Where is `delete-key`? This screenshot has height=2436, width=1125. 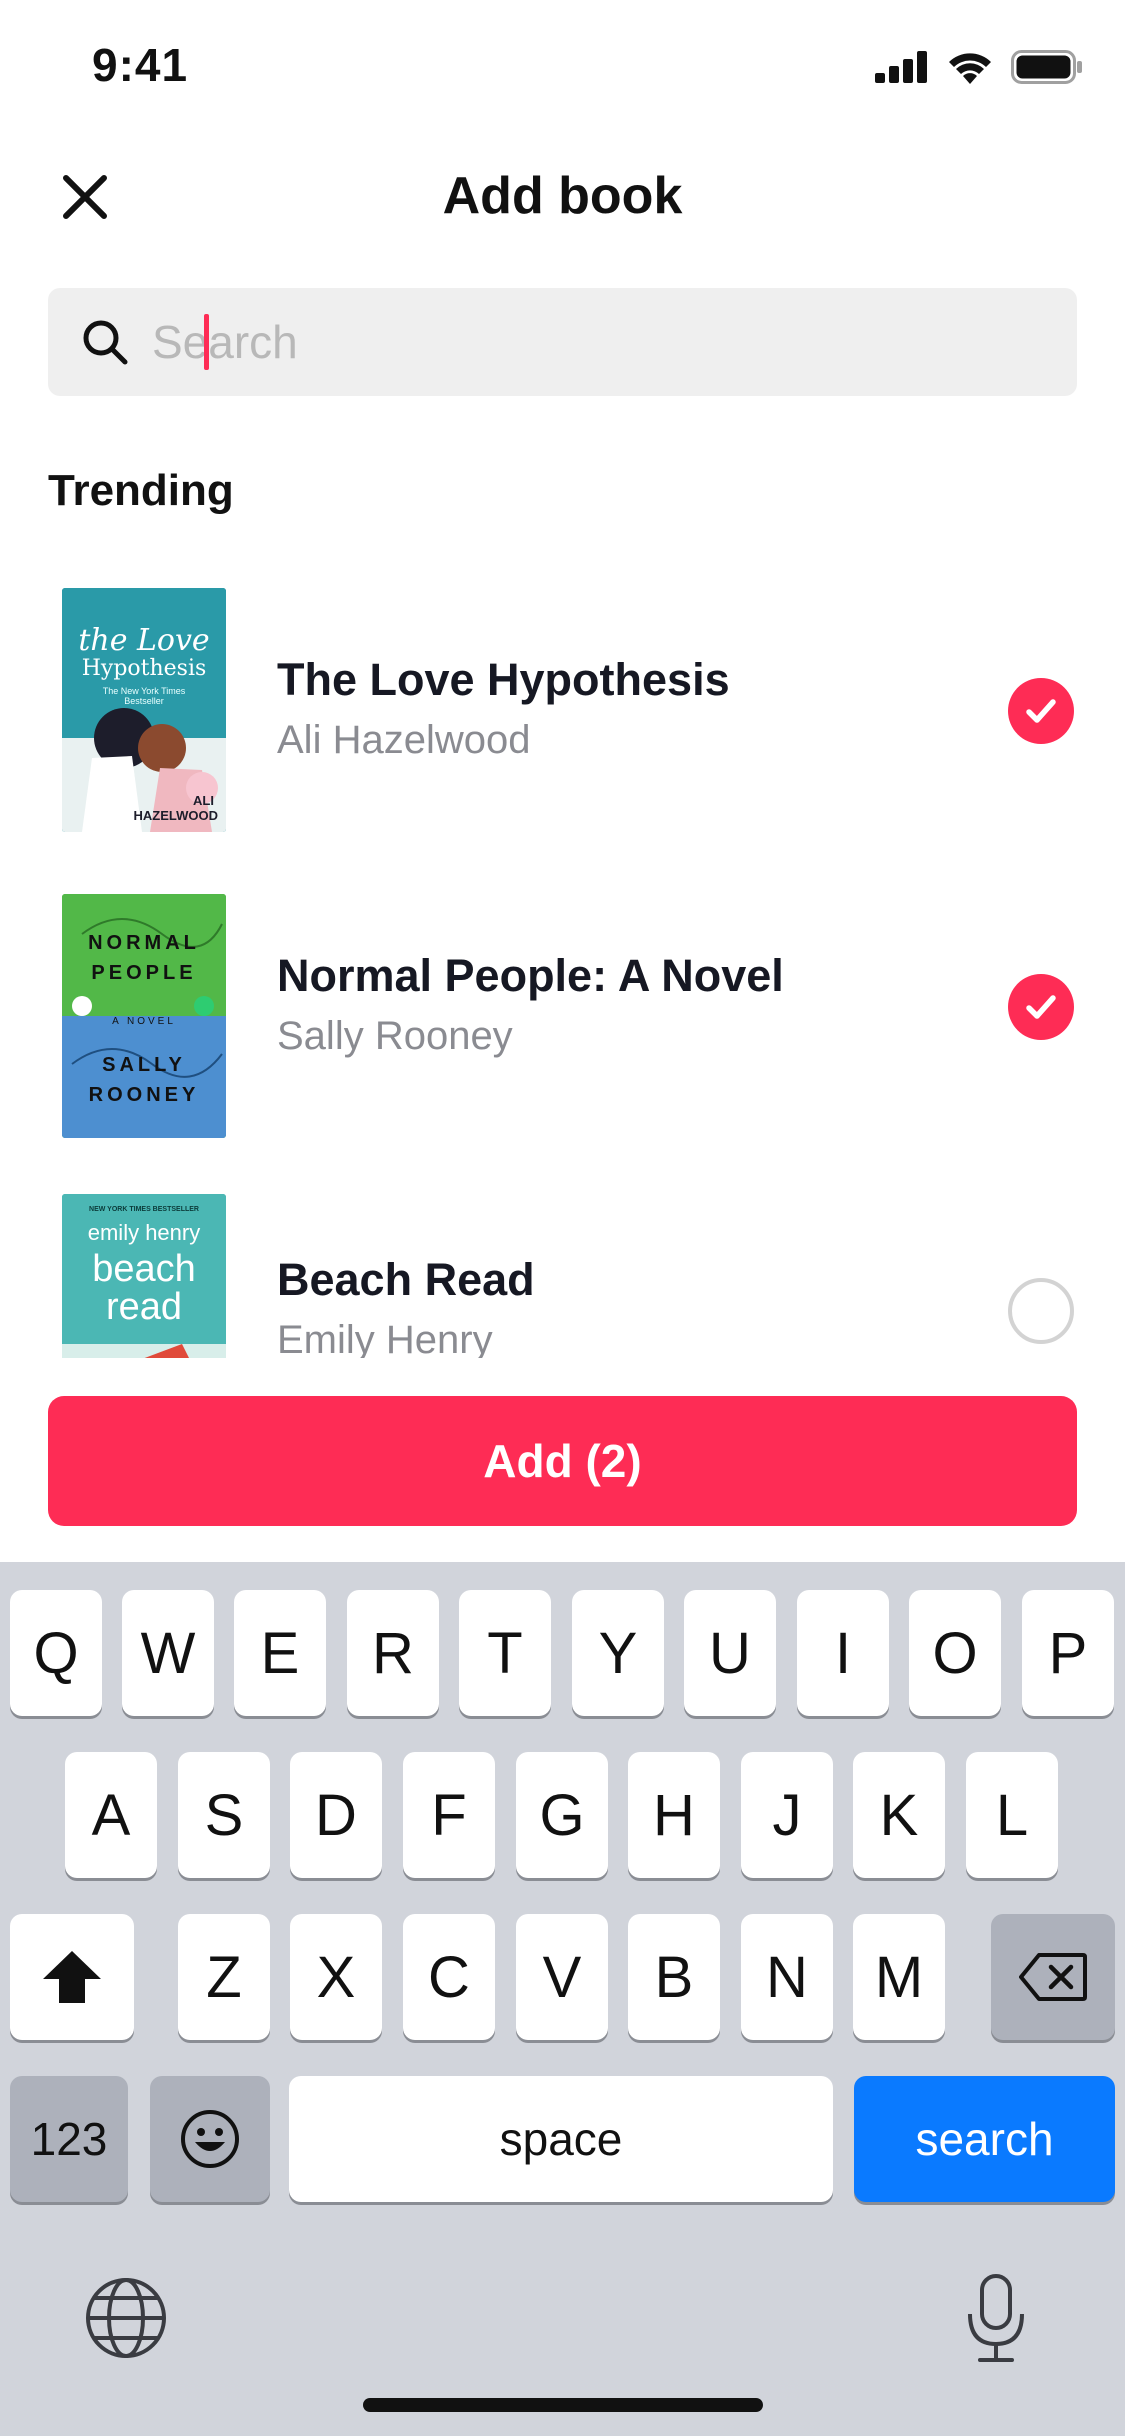
delete-key is located at coordinates (1053, 1977).